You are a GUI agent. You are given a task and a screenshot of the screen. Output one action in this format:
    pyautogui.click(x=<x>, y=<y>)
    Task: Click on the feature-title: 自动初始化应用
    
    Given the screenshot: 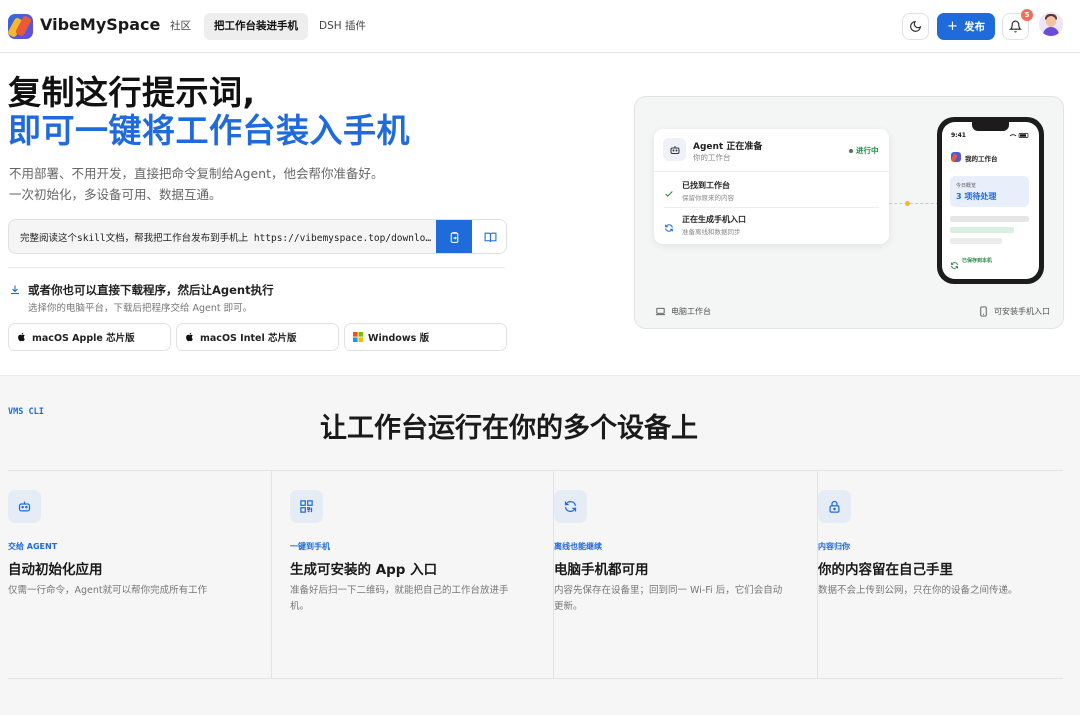 What is the action you would take?
    pyautogui.click(x=55, y=570)
    